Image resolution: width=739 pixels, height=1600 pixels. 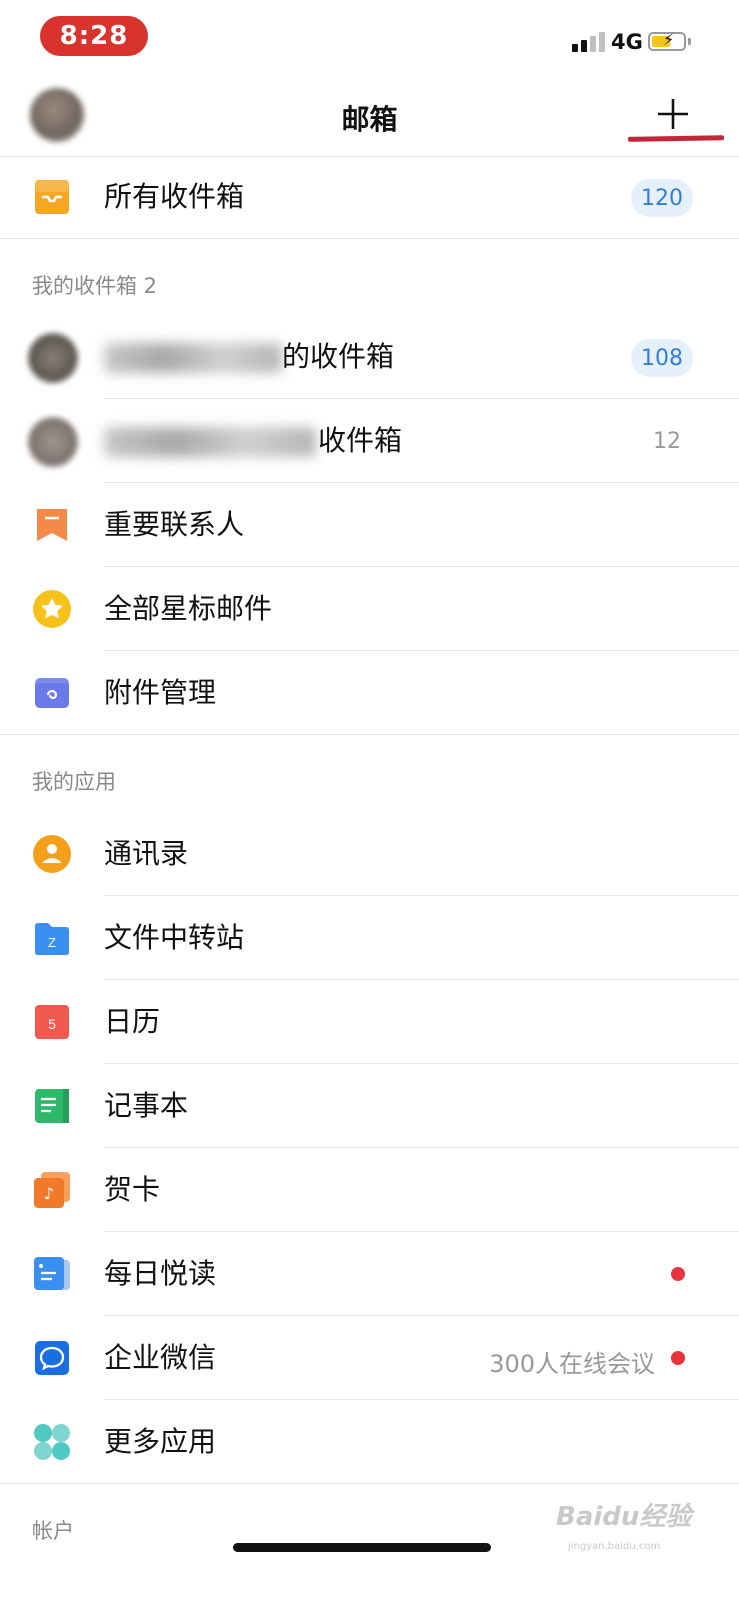 What do you see at coordinates (95, 286) in the screenshot?
I see `section-title-my-inboxes: 我的收件箱 2` at bounding box center [95, 286].